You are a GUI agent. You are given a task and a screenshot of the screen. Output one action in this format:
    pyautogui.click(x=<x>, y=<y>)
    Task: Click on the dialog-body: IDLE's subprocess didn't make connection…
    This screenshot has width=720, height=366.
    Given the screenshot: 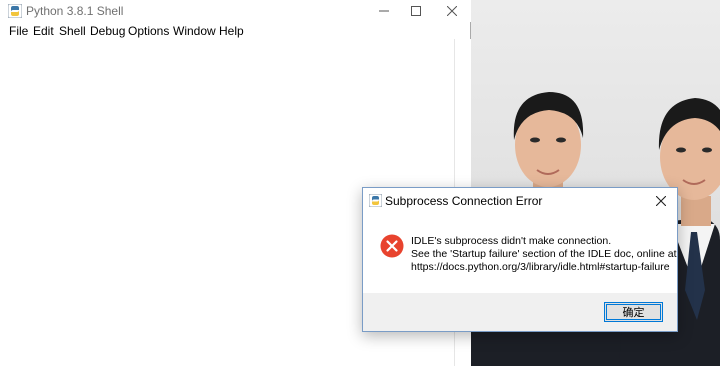 What is the action you would take?
    pyautogui.click(x=520, y=253)
    